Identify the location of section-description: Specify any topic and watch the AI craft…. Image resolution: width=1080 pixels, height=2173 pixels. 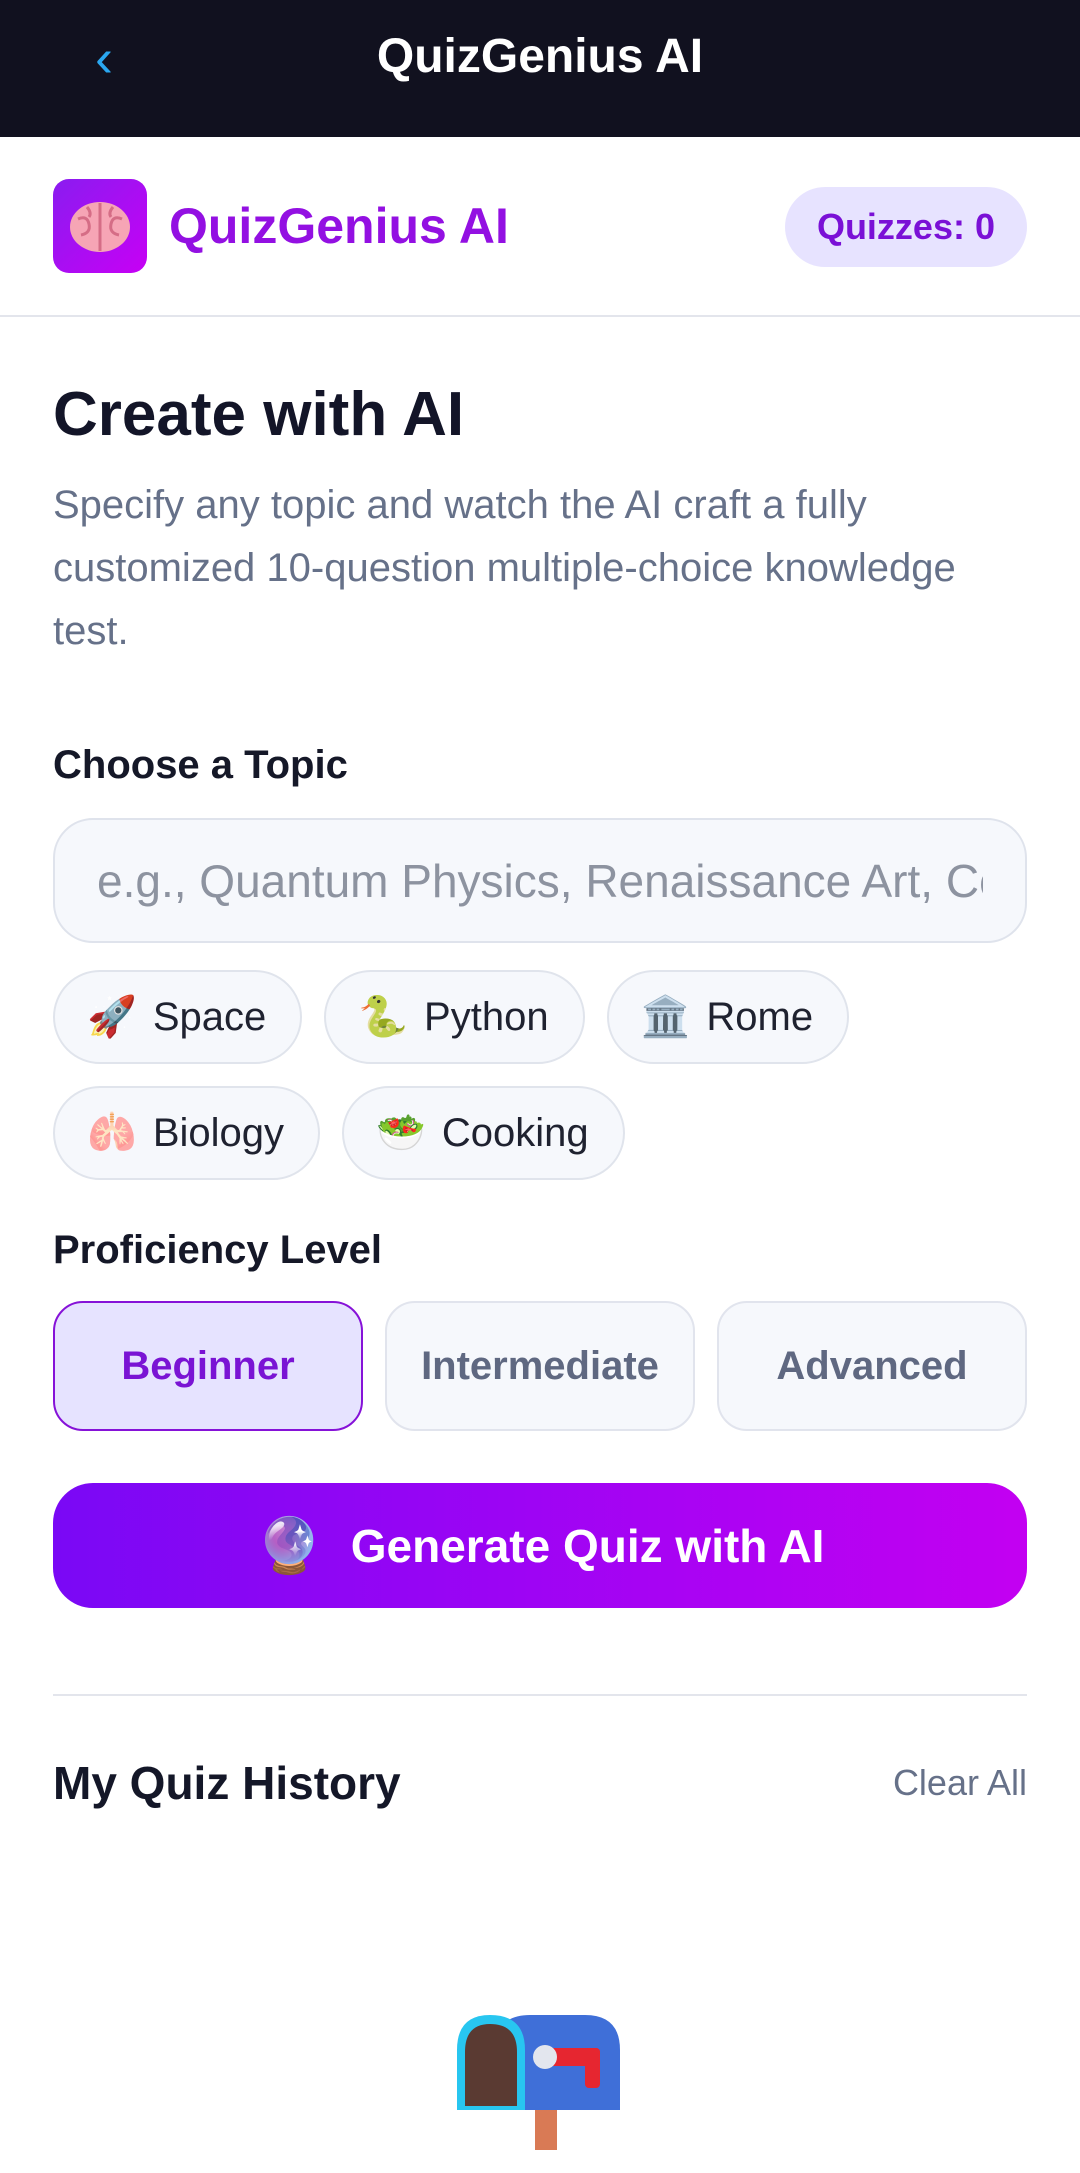
(504, 568).